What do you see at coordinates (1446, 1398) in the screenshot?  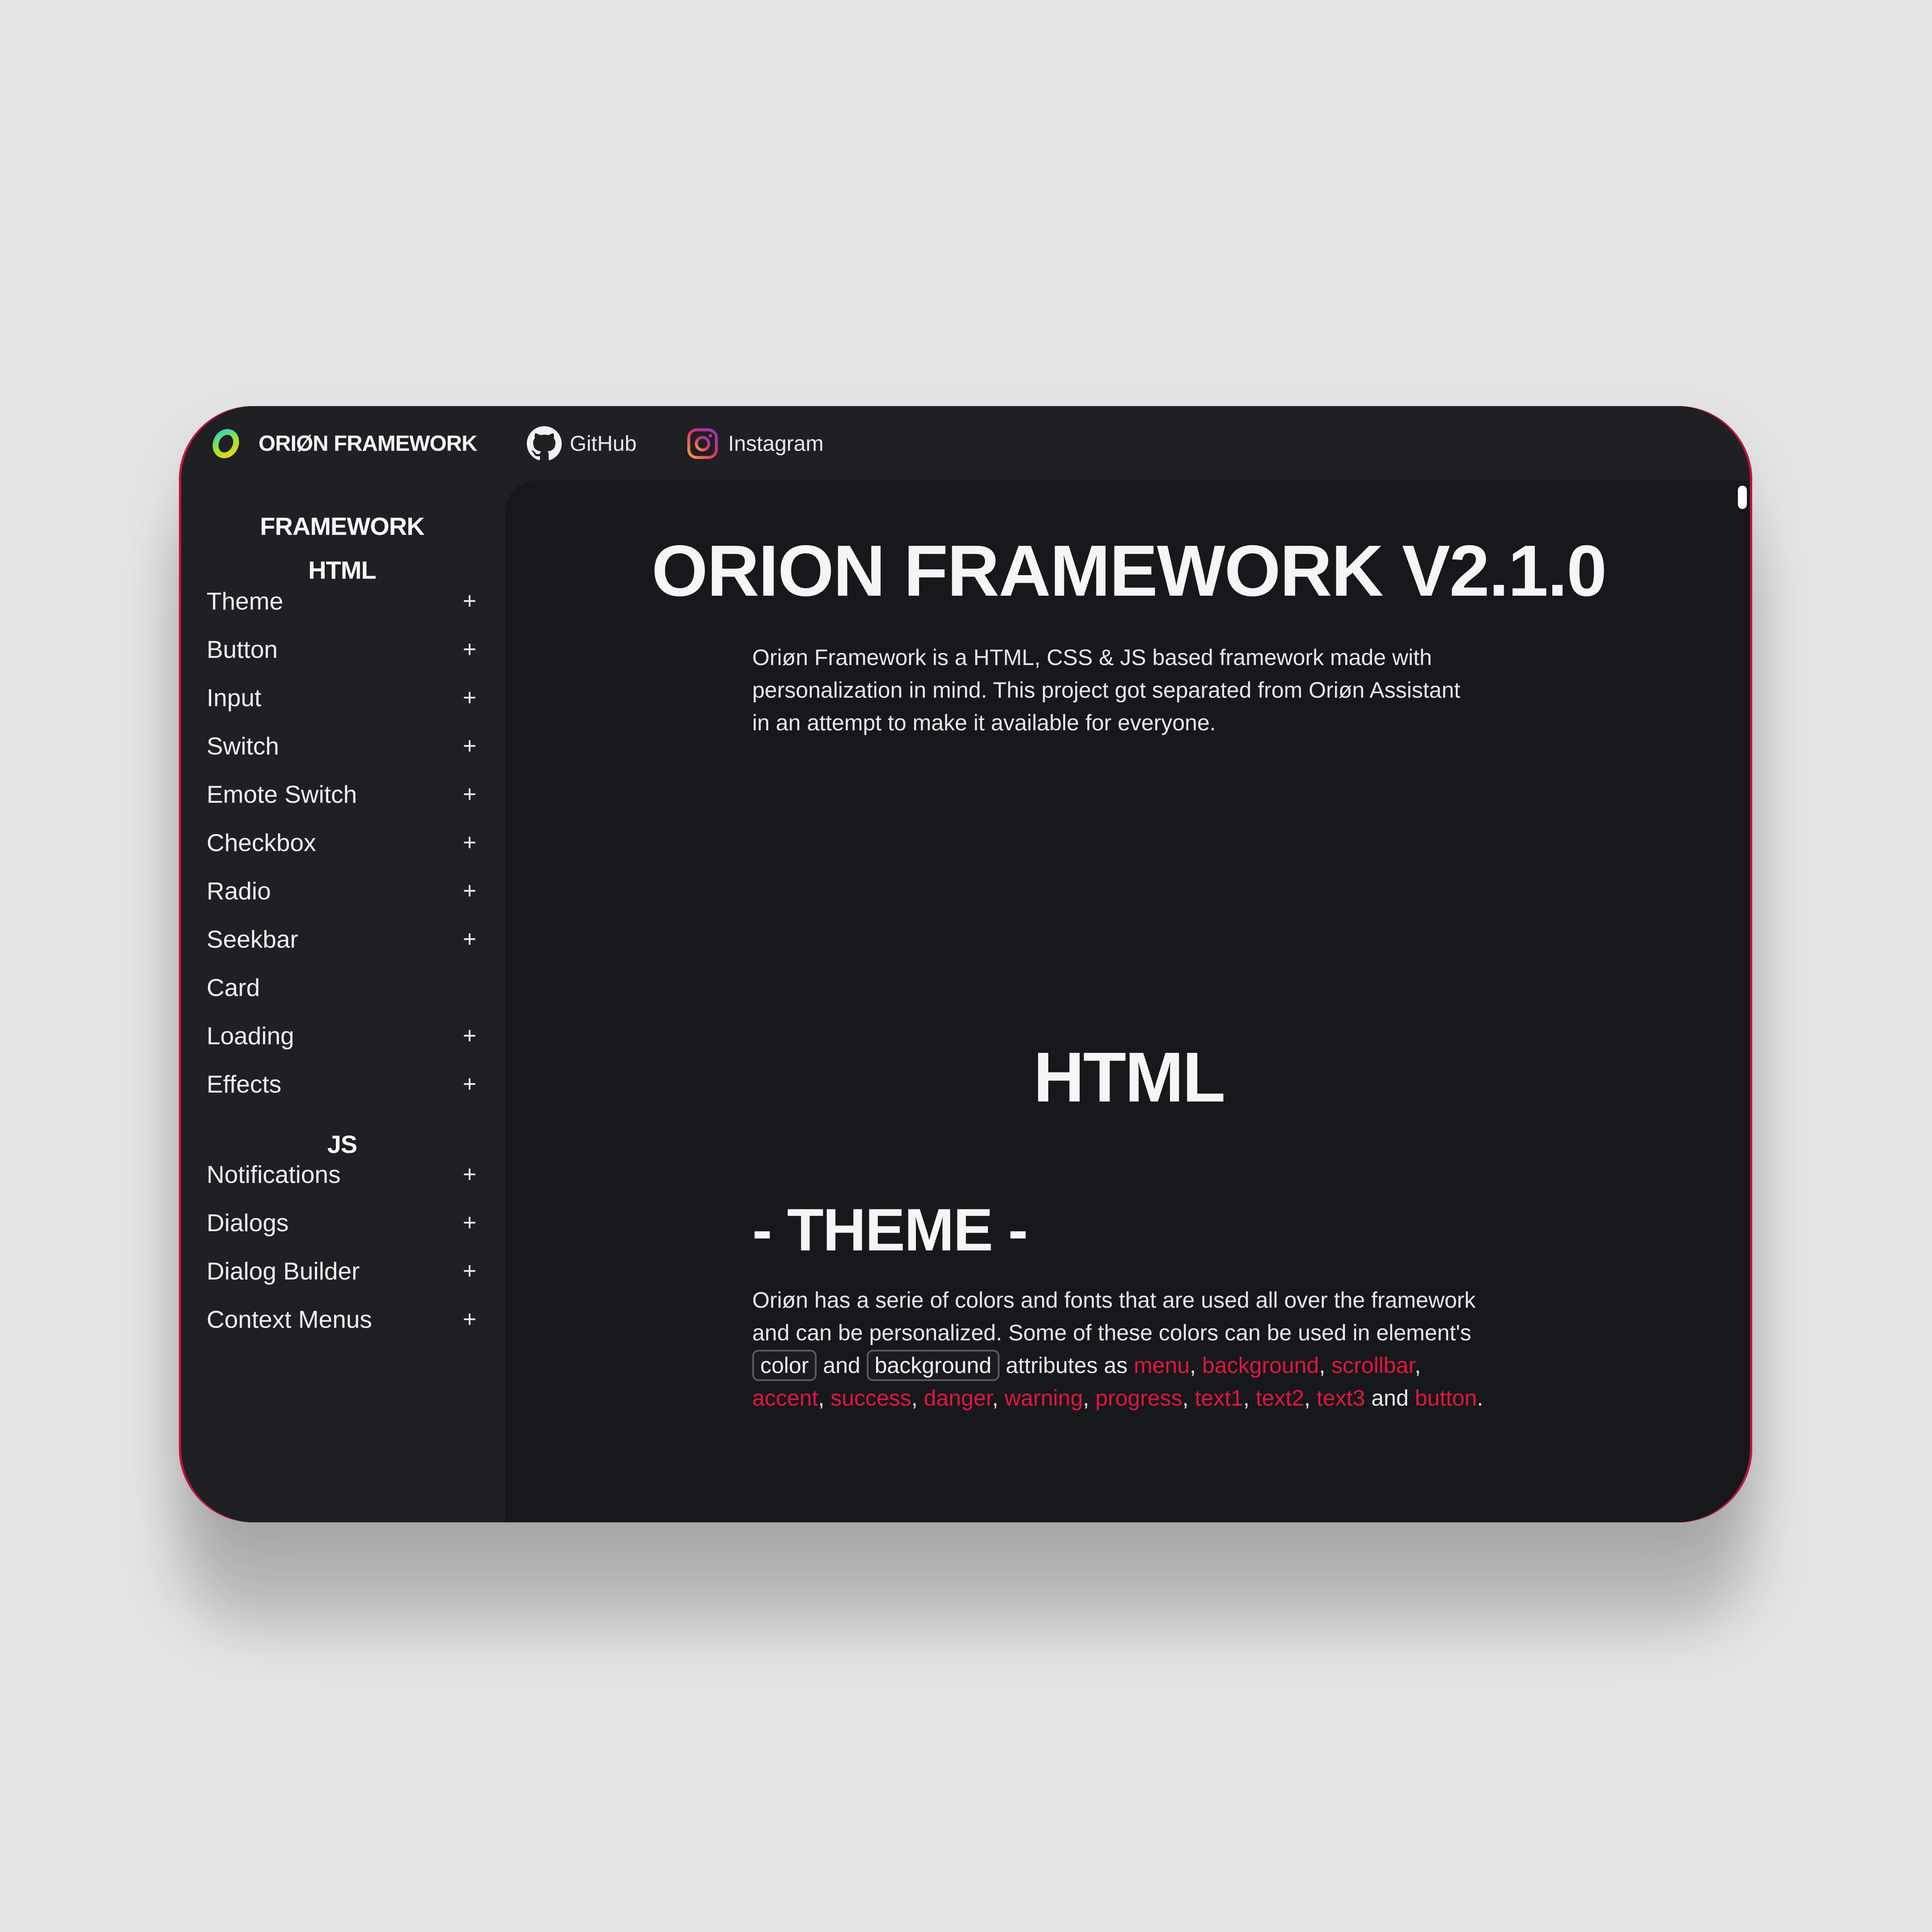 I see `color-link-button: button` at bounding box center [1446, 1398].